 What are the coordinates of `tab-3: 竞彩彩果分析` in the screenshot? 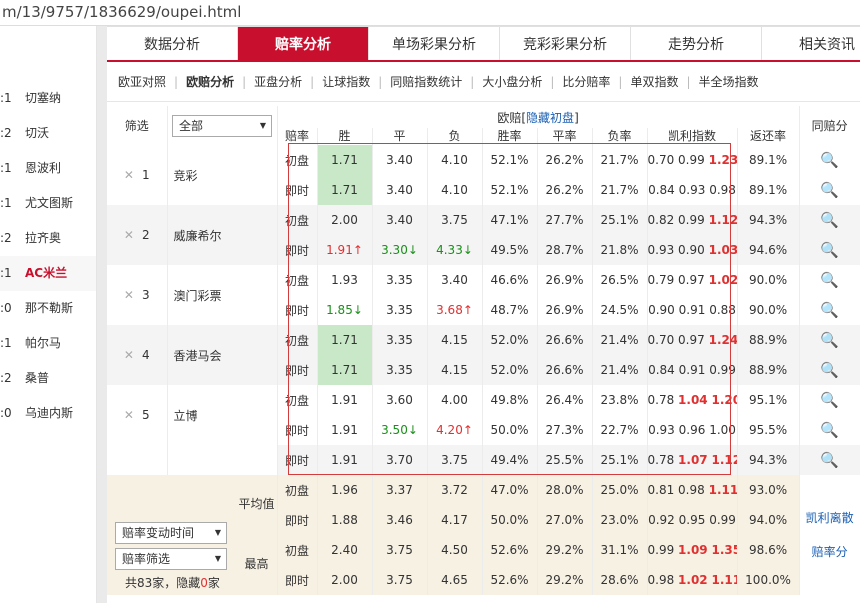 It's located at (565, 43).